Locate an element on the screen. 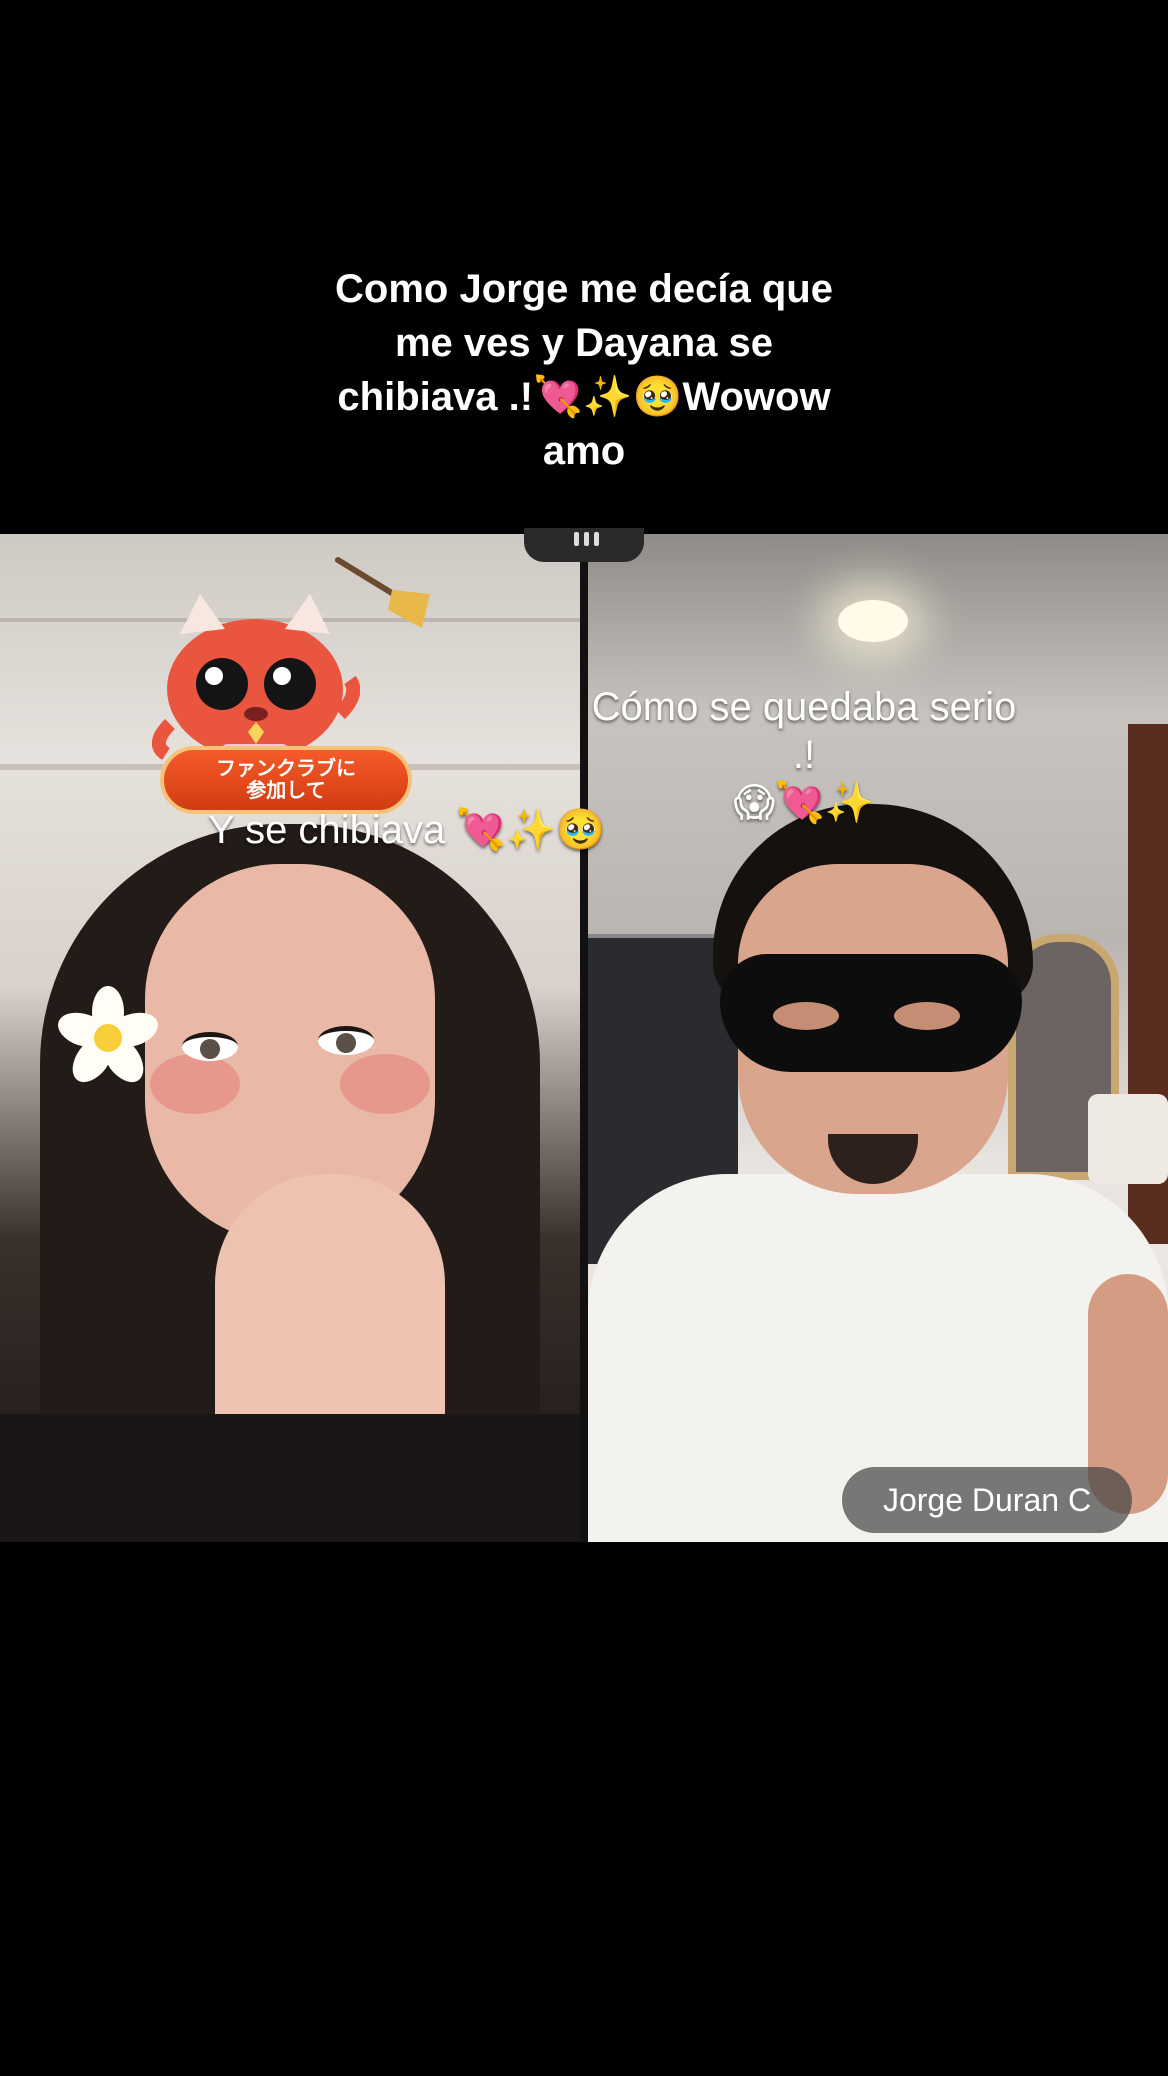 The width and height of the screenshot is (1168, 2076). caption-line: me ves y Dayana se is located at coordinates (584, 343).